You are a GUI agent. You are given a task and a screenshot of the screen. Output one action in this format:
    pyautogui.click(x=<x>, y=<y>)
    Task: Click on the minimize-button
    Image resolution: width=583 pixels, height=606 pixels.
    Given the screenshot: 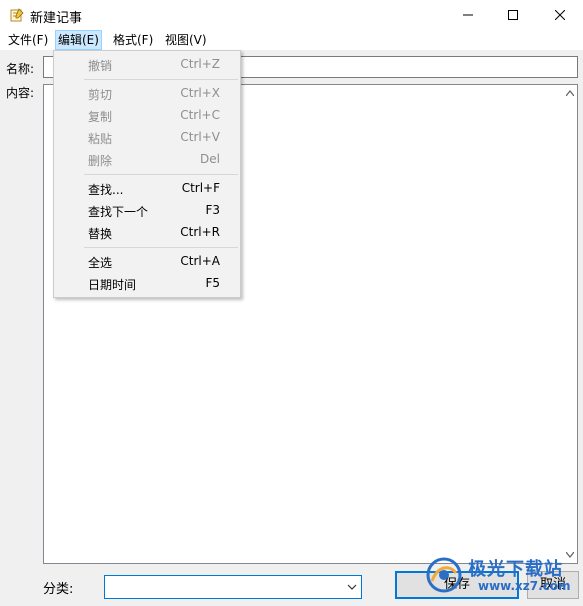 What is the action you would take?
    pyautogui.click(x=468, y=15)
    